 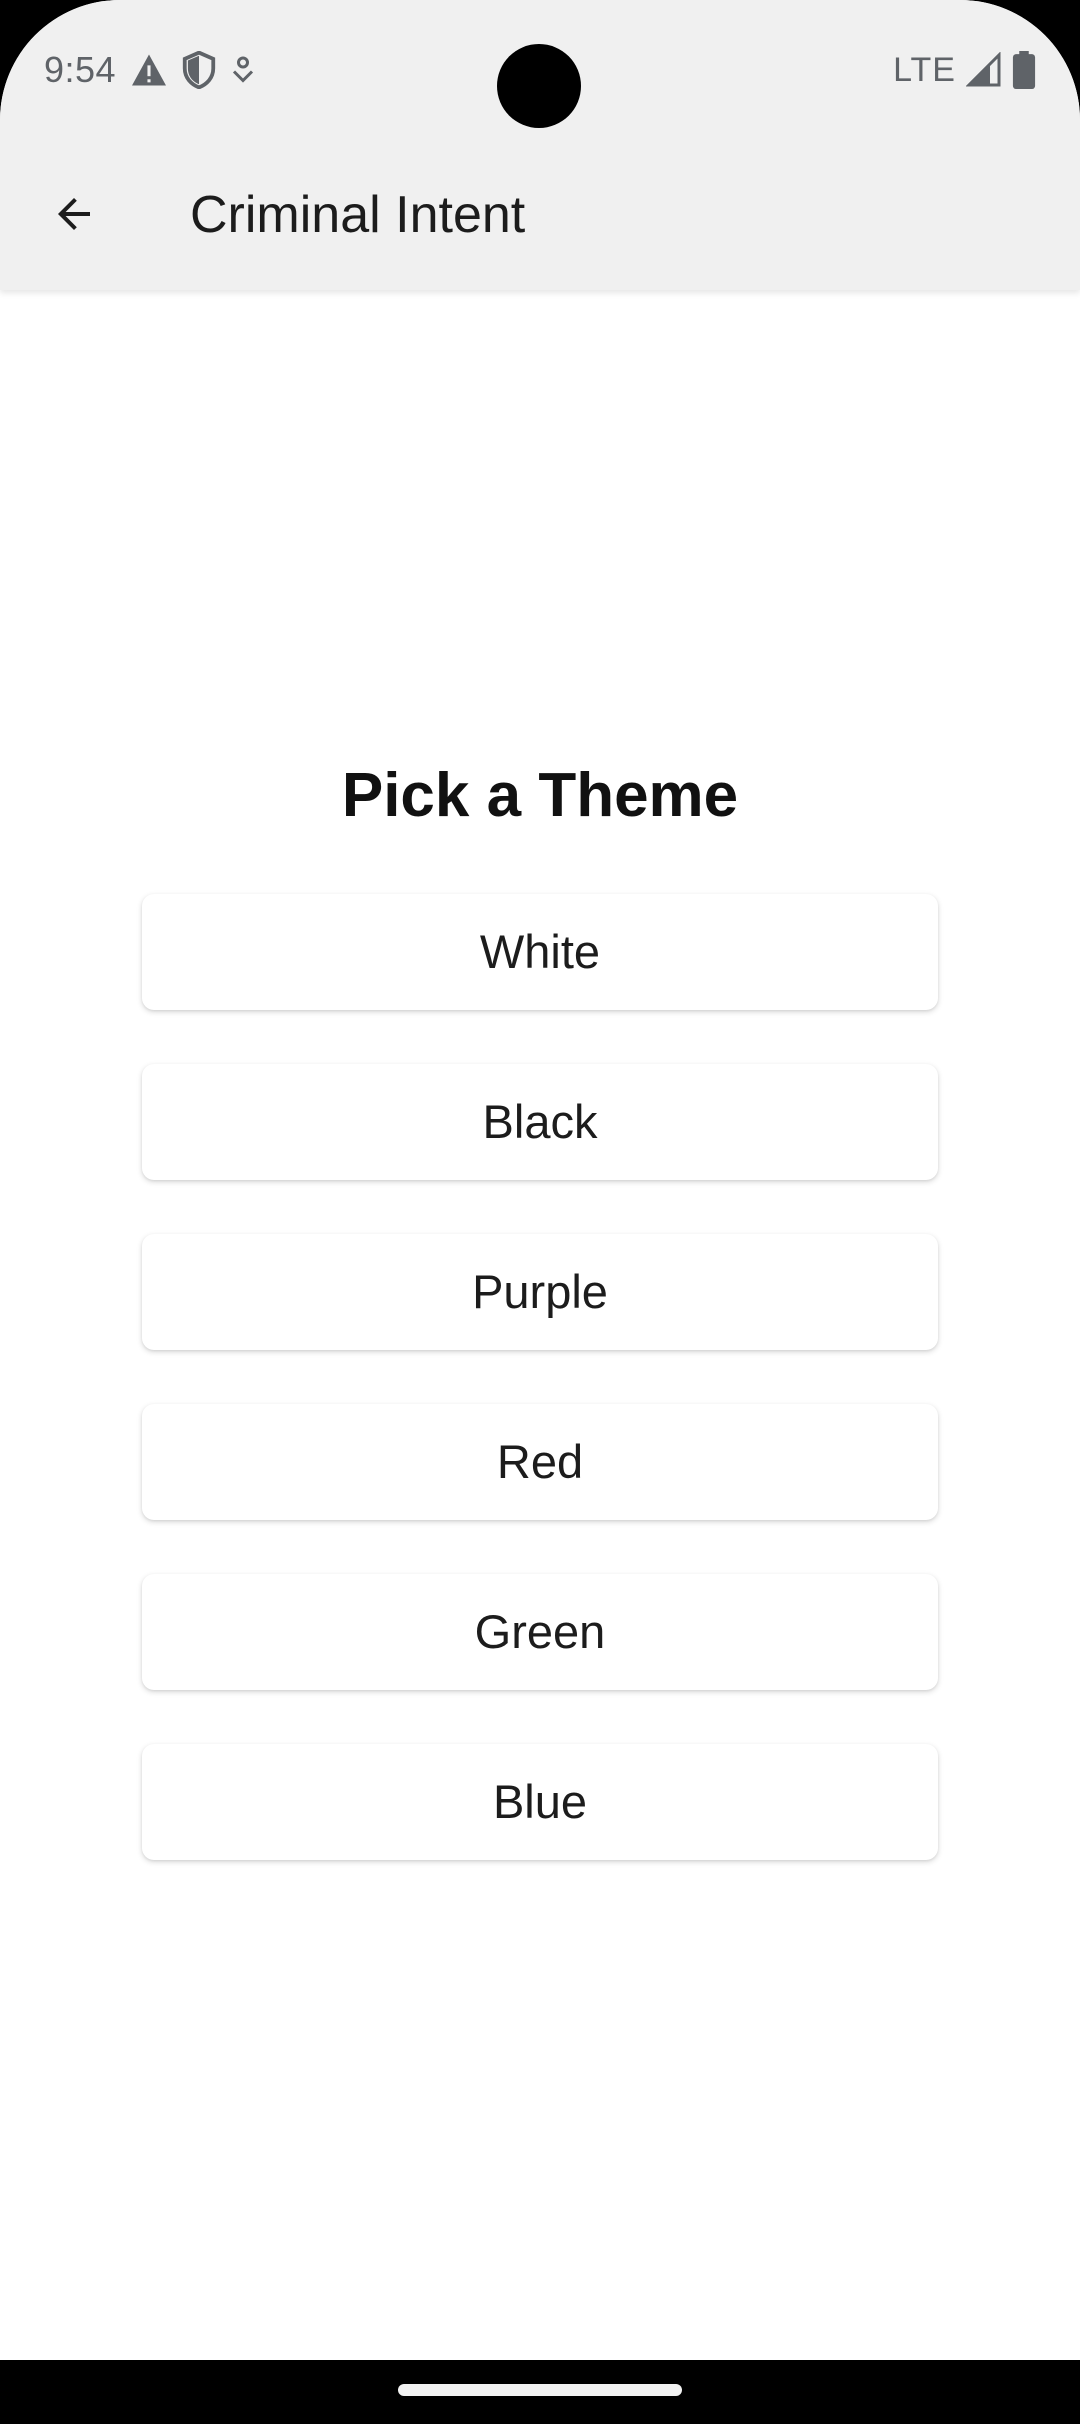 What do you see at coordinates (199, 70) in the screenshot?
I see `shield-icon` at bounding box center [199, 70].